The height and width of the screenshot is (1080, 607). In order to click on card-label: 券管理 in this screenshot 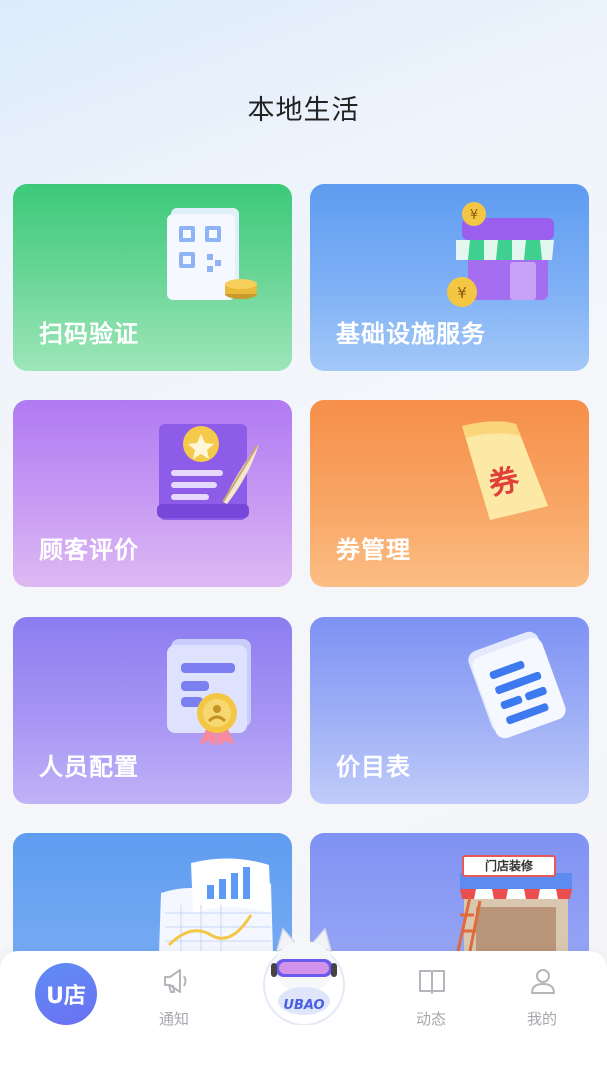, I will do `click(373, 550)`.